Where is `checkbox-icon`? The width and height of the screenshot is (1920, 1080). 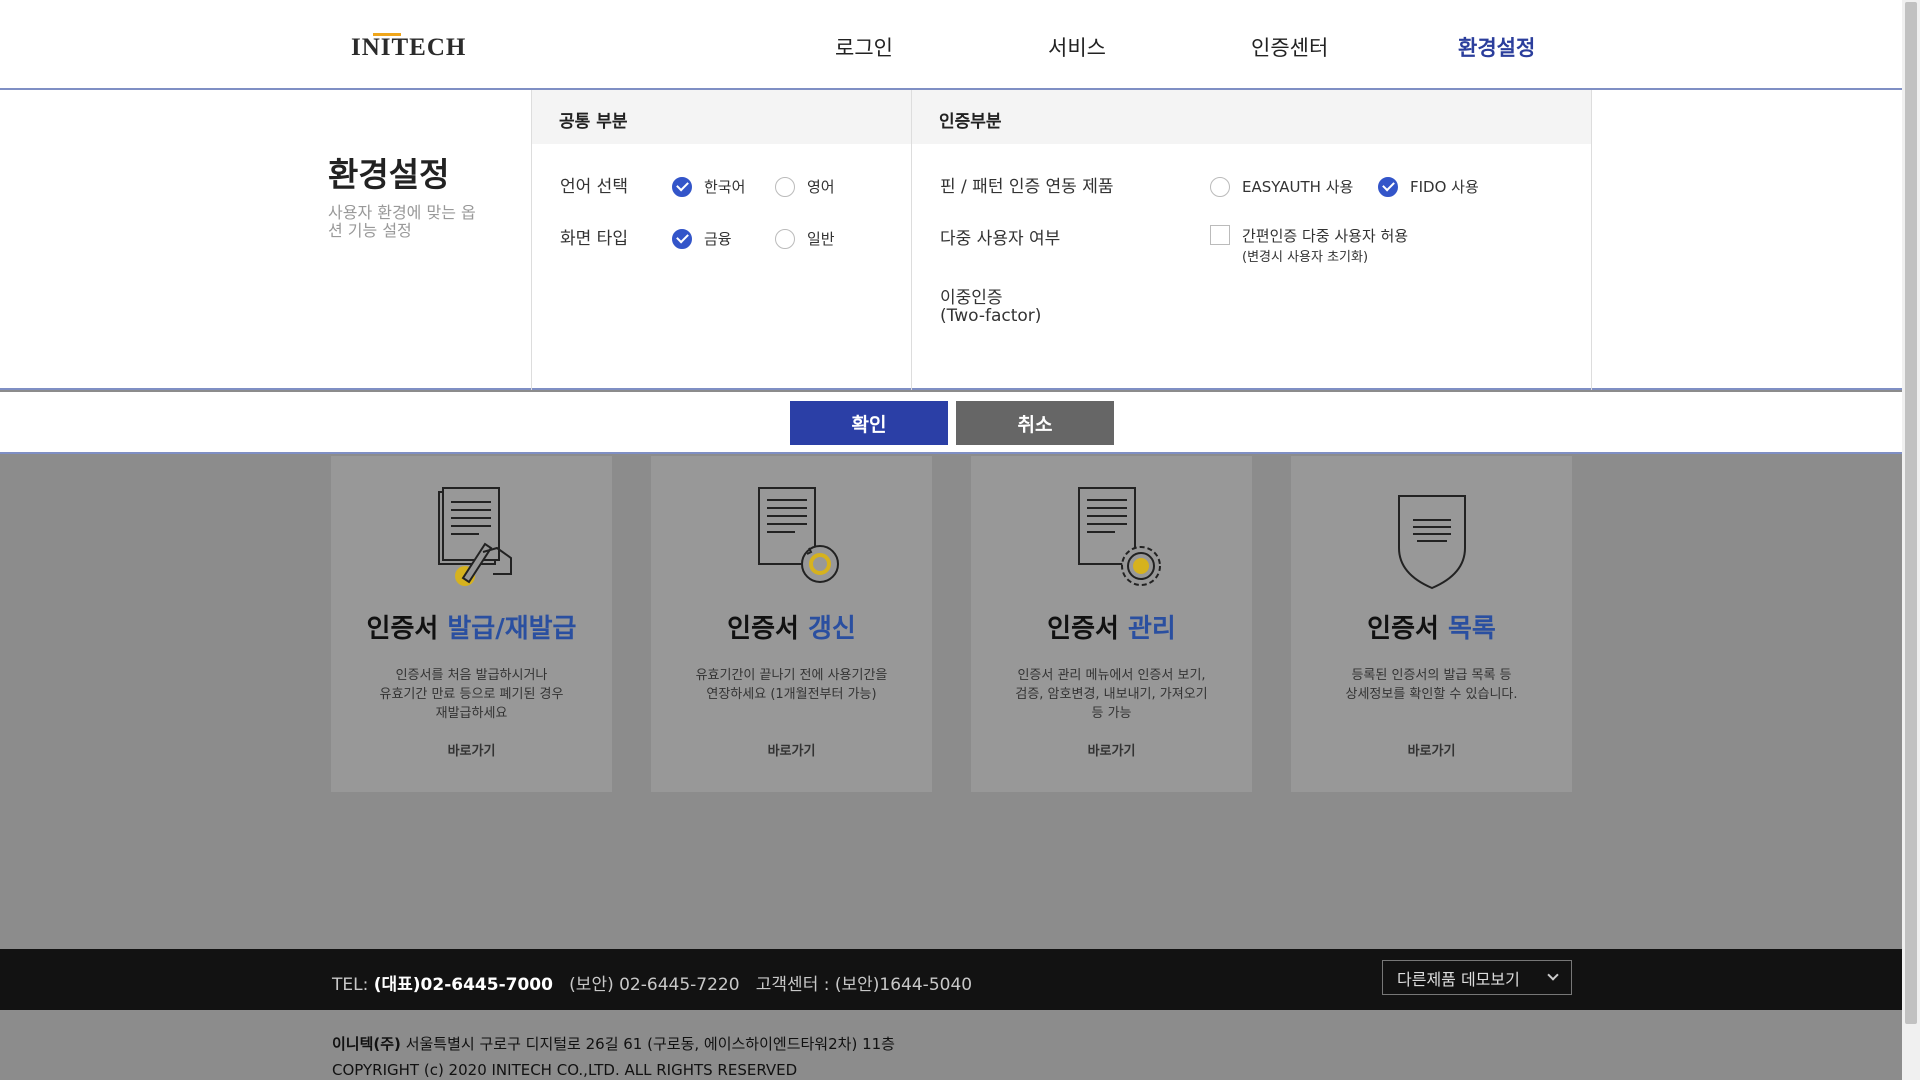 checkbox-icon is located at coordinates (1220, 235).